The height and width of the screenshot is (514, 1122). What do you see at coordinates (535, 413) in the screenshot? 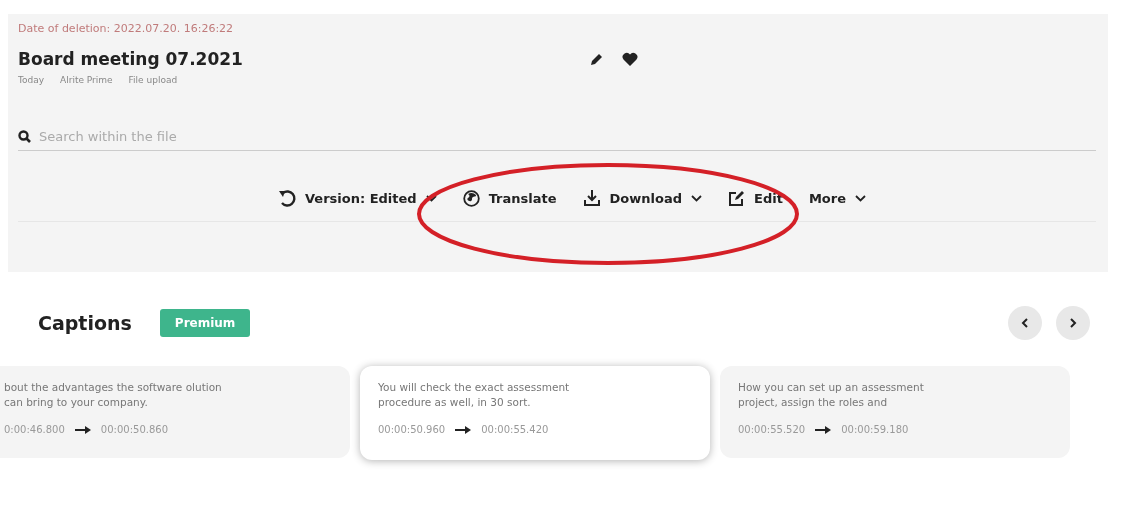
I see `caption-card: You will check the exact assessment procedure as well, in 30 sort. 00:00:50.960 00:00:55.420` at bounding box center [535, 413].